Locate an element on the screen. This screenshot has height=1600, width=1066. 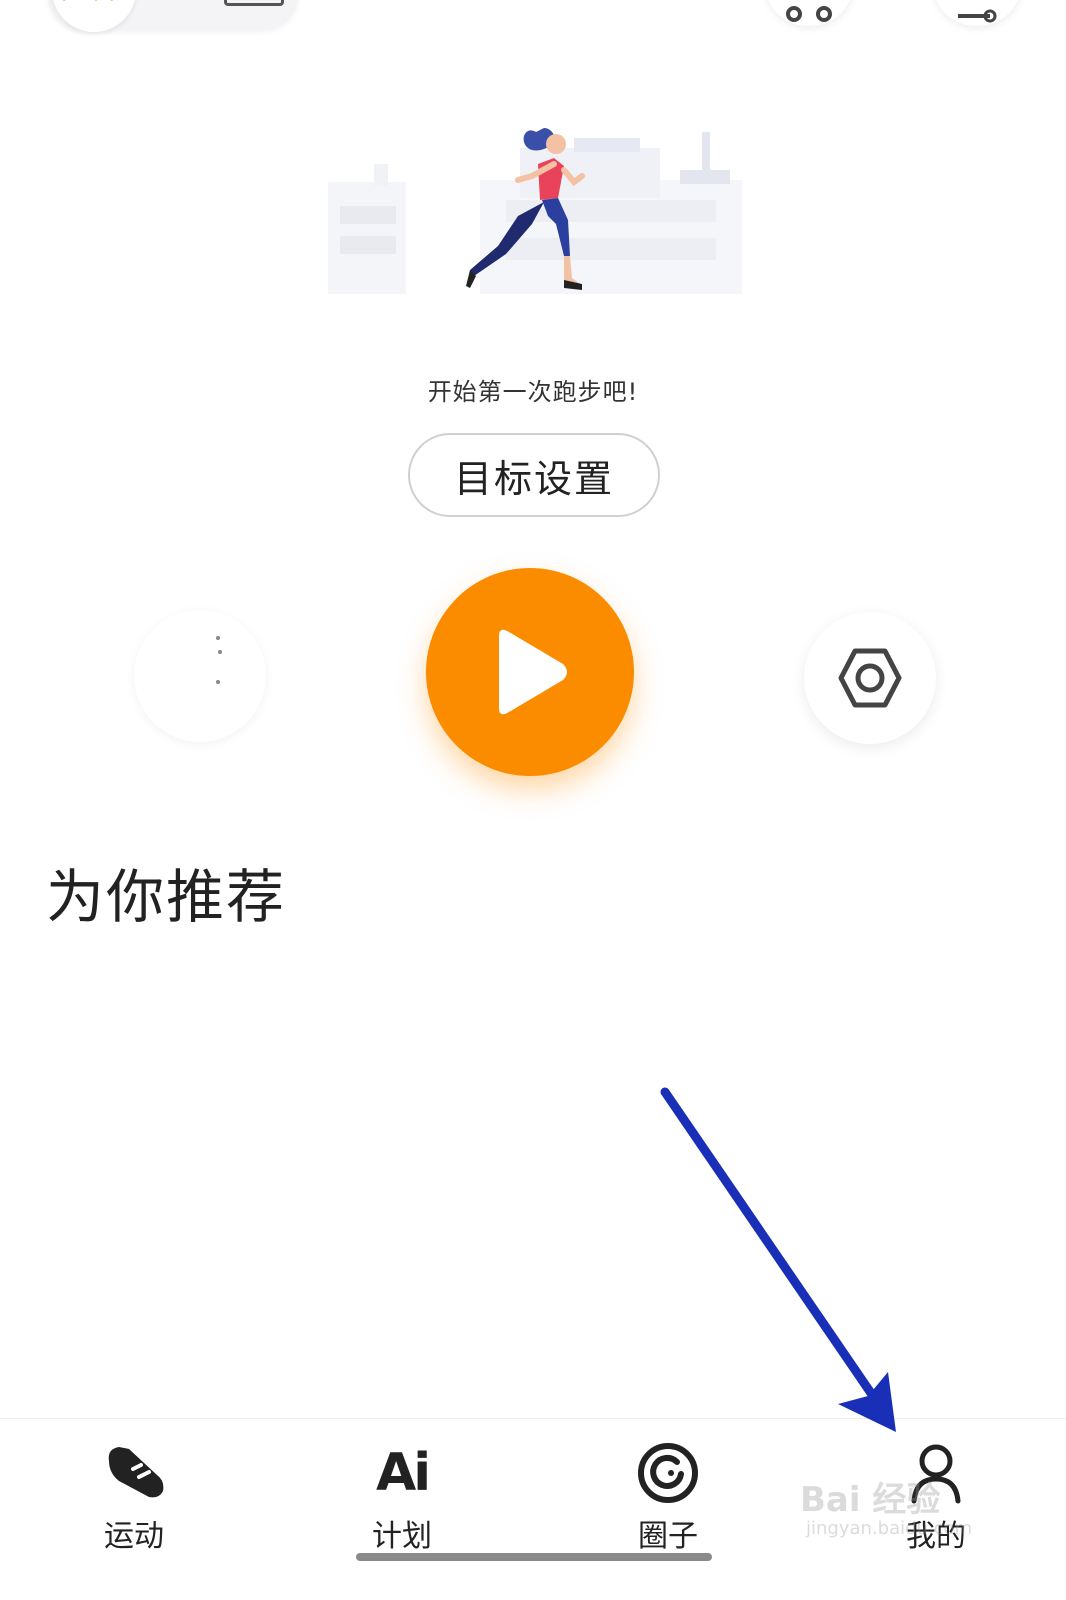
left-control-button is located at coordinates (200, 676).